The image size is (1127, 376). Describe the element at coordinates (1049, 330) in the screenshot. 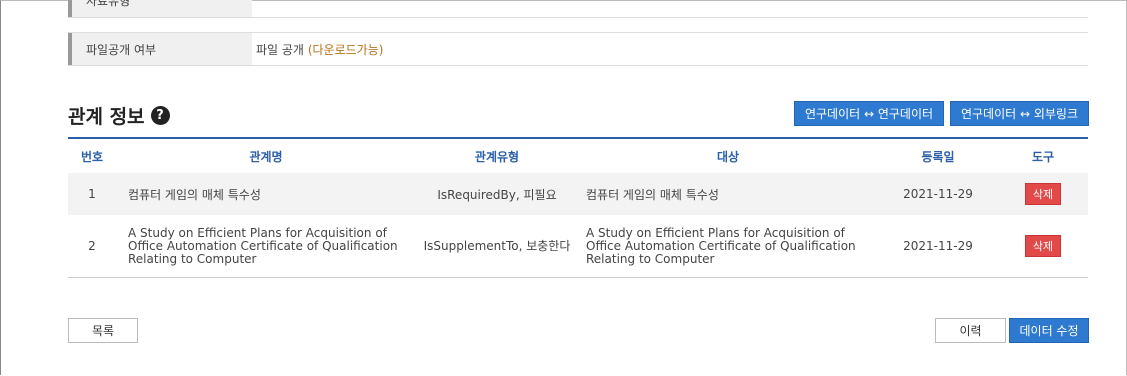

I see `edit-data-button: 데이터 수정` at that location.